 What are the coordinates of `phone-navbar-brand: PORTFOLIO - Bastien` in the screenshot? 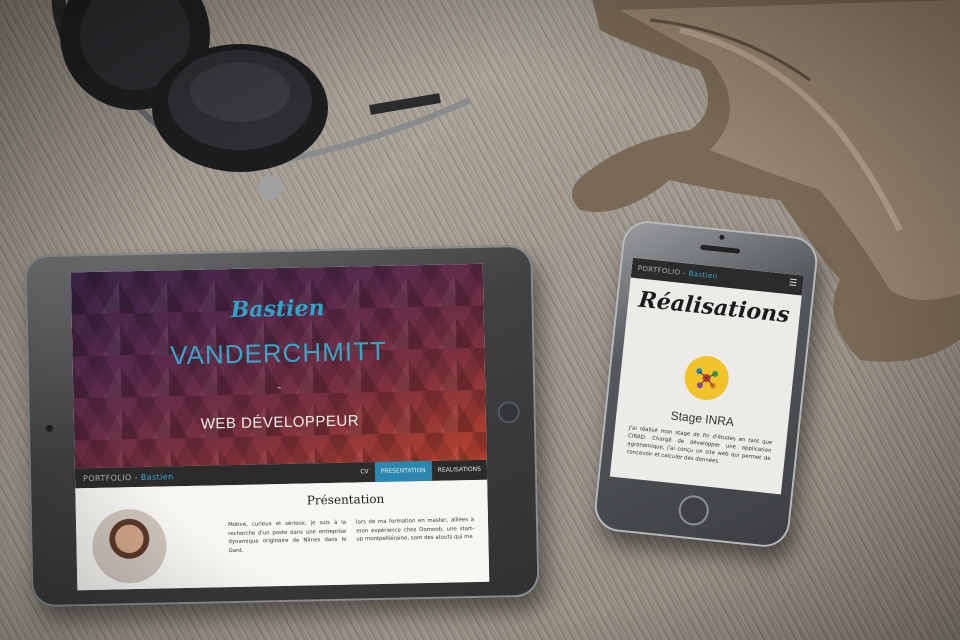 It's located at (677, 272).